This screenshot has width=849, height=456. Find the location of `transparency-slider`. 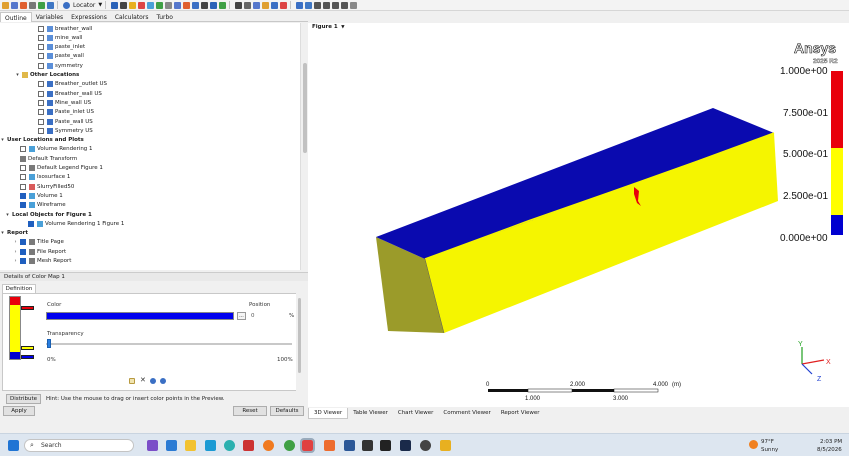

transparency-slider is located at coordinates (49, 343).